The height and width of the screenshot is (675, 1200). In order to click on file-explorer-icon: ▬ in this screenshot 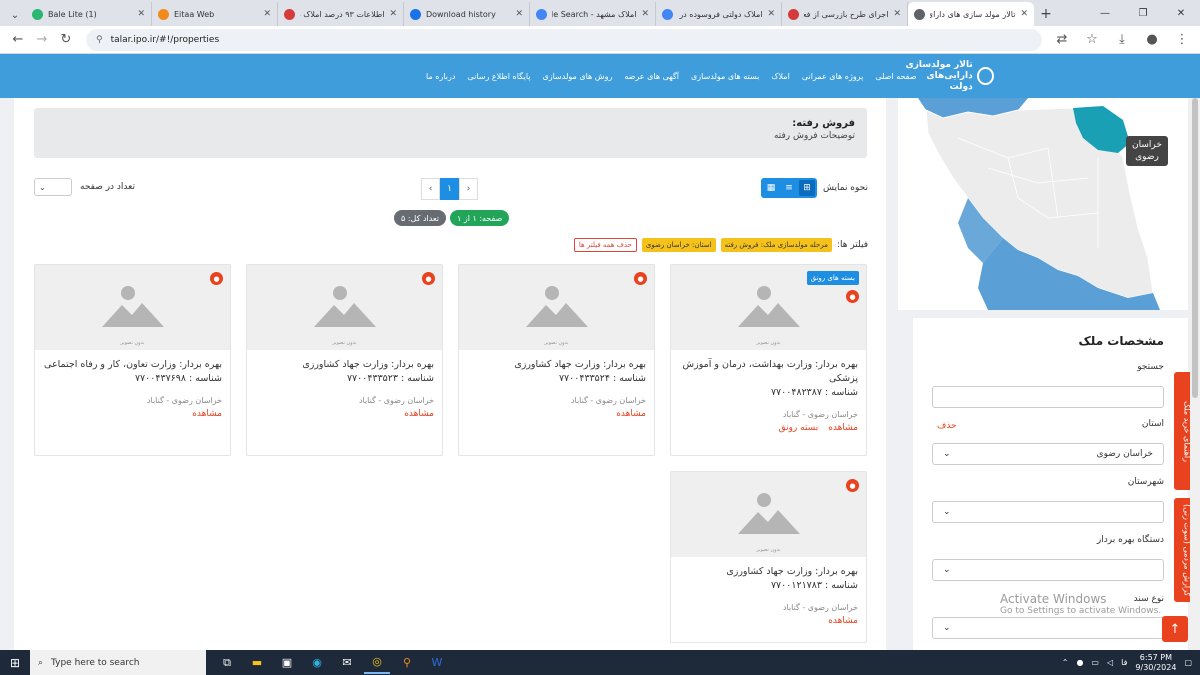, I will do `click(257, 663)`.